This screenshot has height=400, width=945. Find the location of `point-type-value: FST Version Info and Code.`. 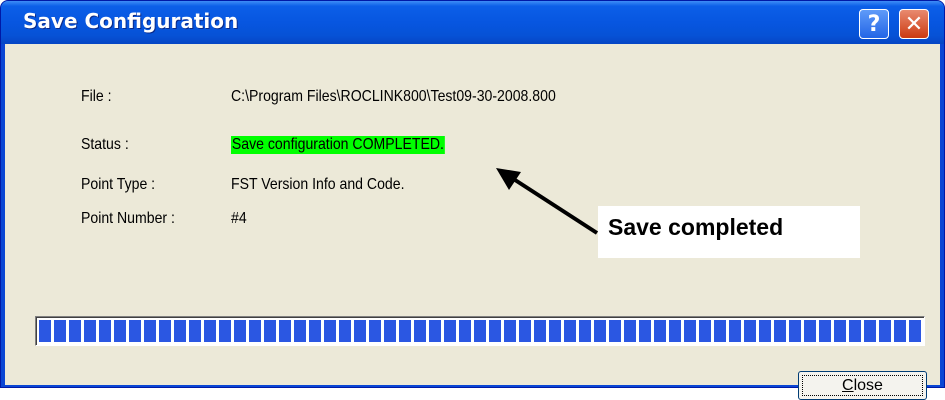

point-type-value: FST Version Info and Code. is located at coordinates (318, 184).